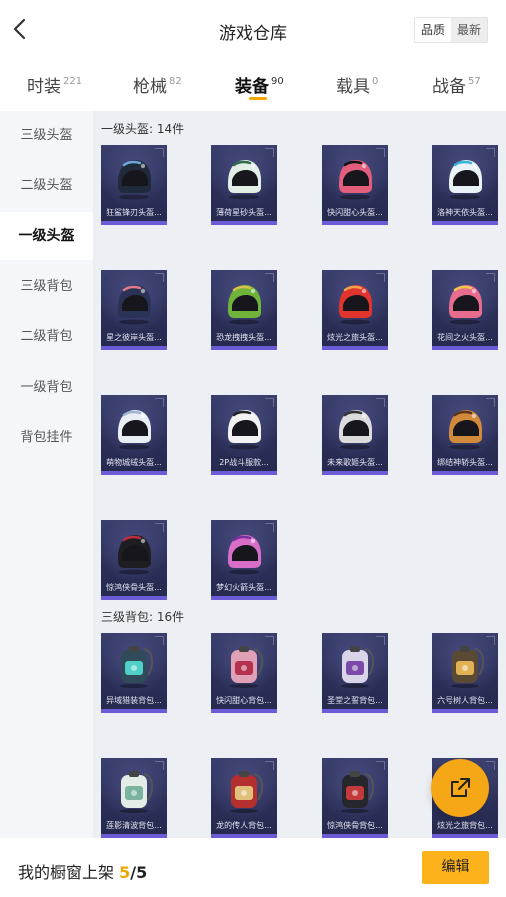 The width and height of the screenshot is (506, 897). Describe the element at coordinates (455, 867) in the screenshot. I see `edit-button: 编辑` at that location.